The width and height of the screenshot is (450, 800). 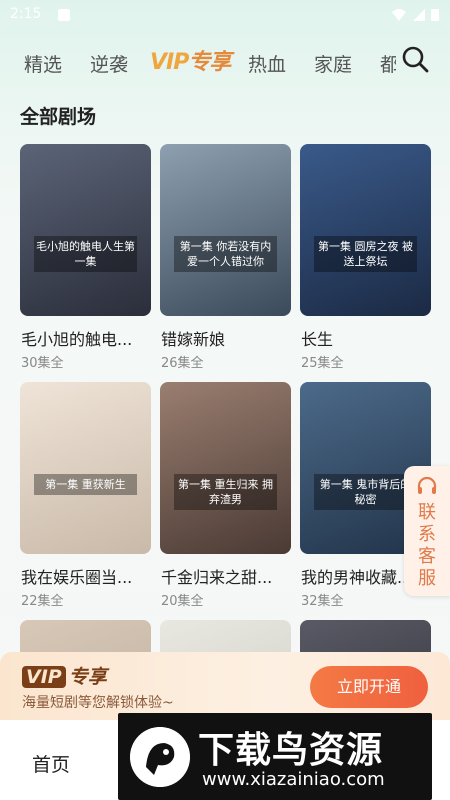 What do you see at coordinates (182, 363) in the screenshot?
I see `episode-count: 26集全` at bounding box center [182, 363].